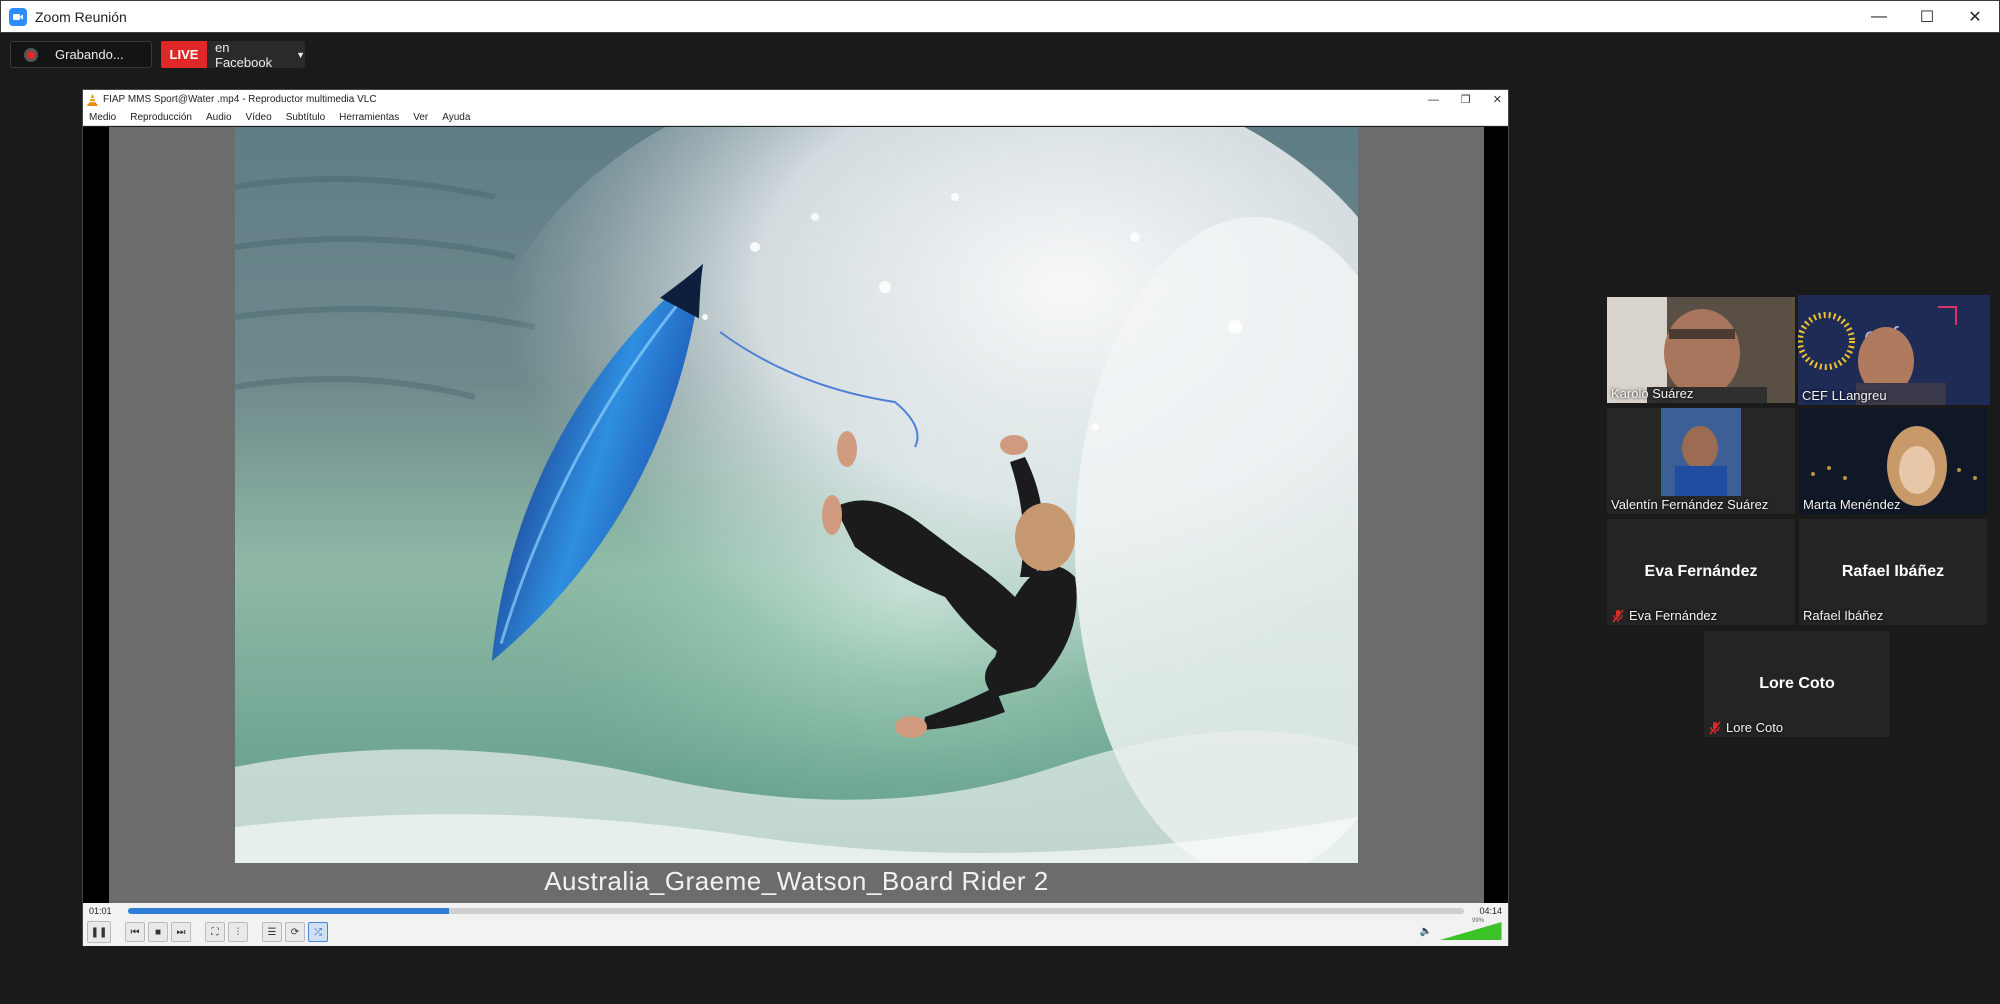 The image size is (2000, 1004). What do you see at coordinates (135, 932) in the screenshot?
I see `previous-button: ⏮` at bounding box center [135, 932].